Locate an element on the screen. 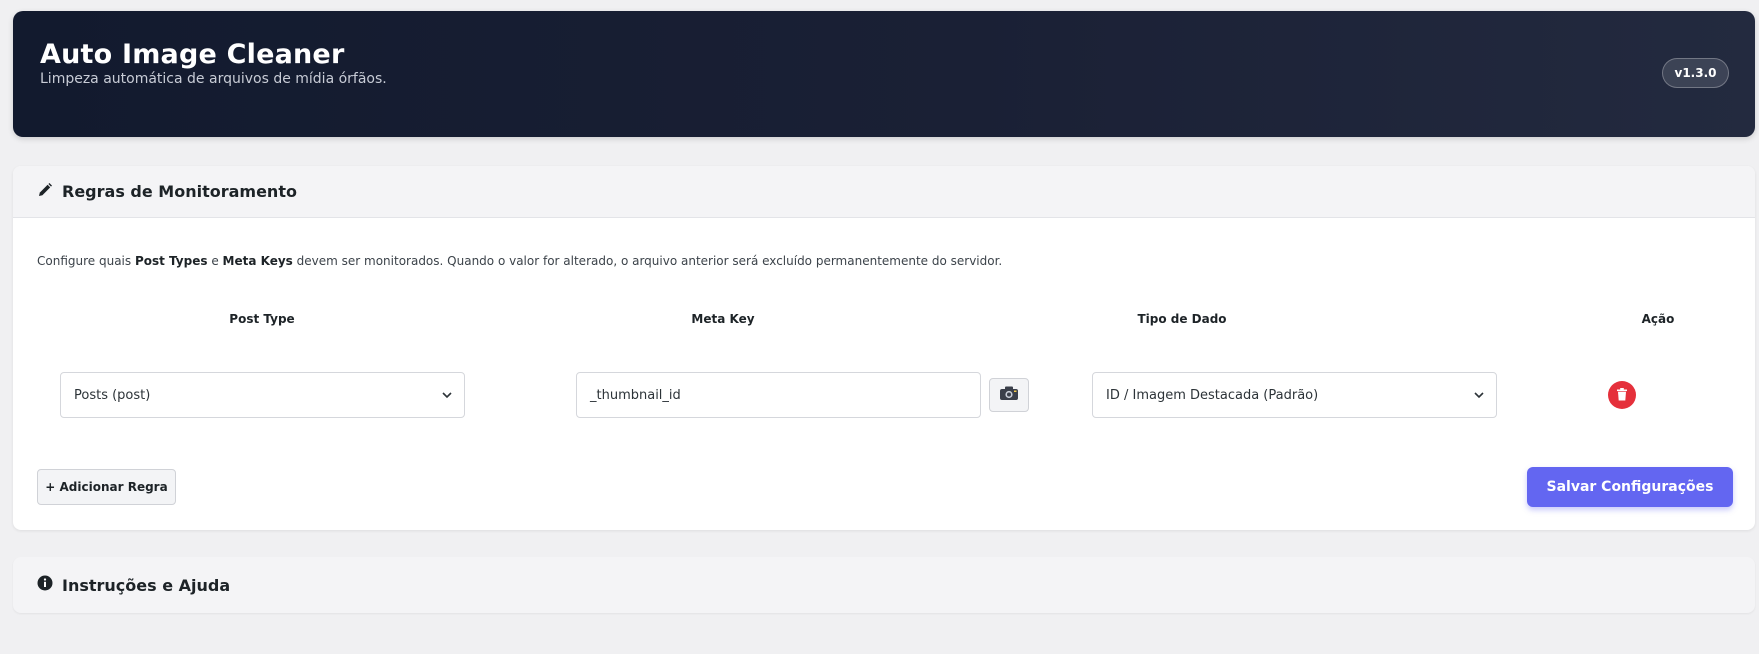 The width and height of the screenshot is (1759, 654). rules-panel-title: Regras de Monitoramento is located at coordinates (179, 191).